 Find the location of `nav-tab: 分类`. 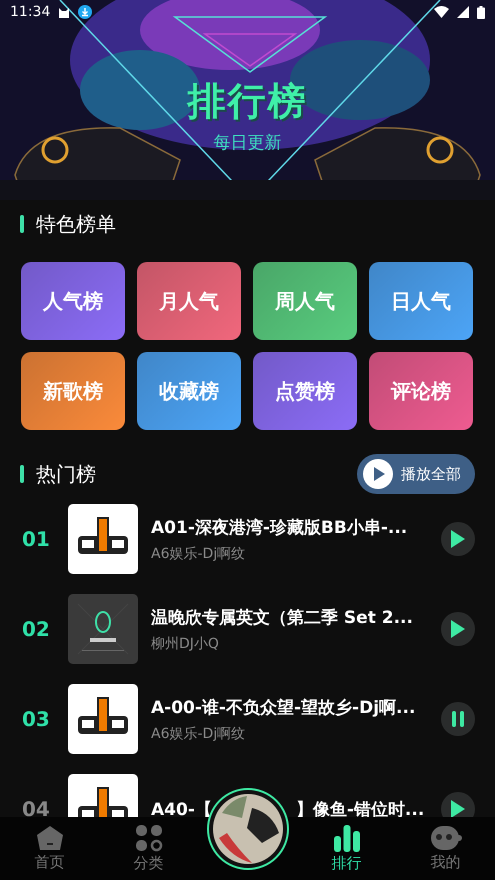

nav-tab: 分类 is located at coordinates (148, 848).